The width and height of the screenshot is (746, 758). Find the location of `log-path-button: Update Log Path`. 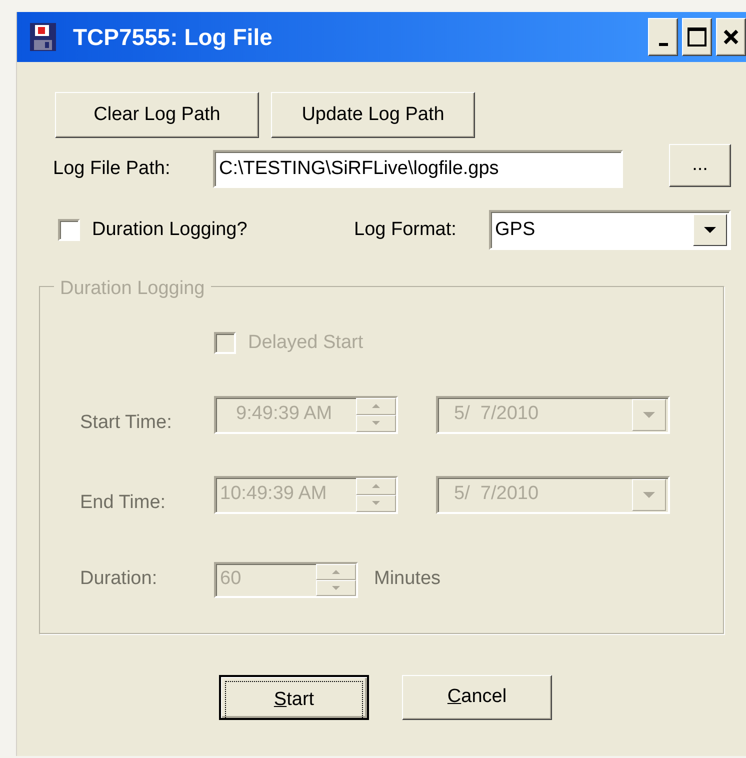

log-path-button: Update Log Path is located at coordinates (373, 115).